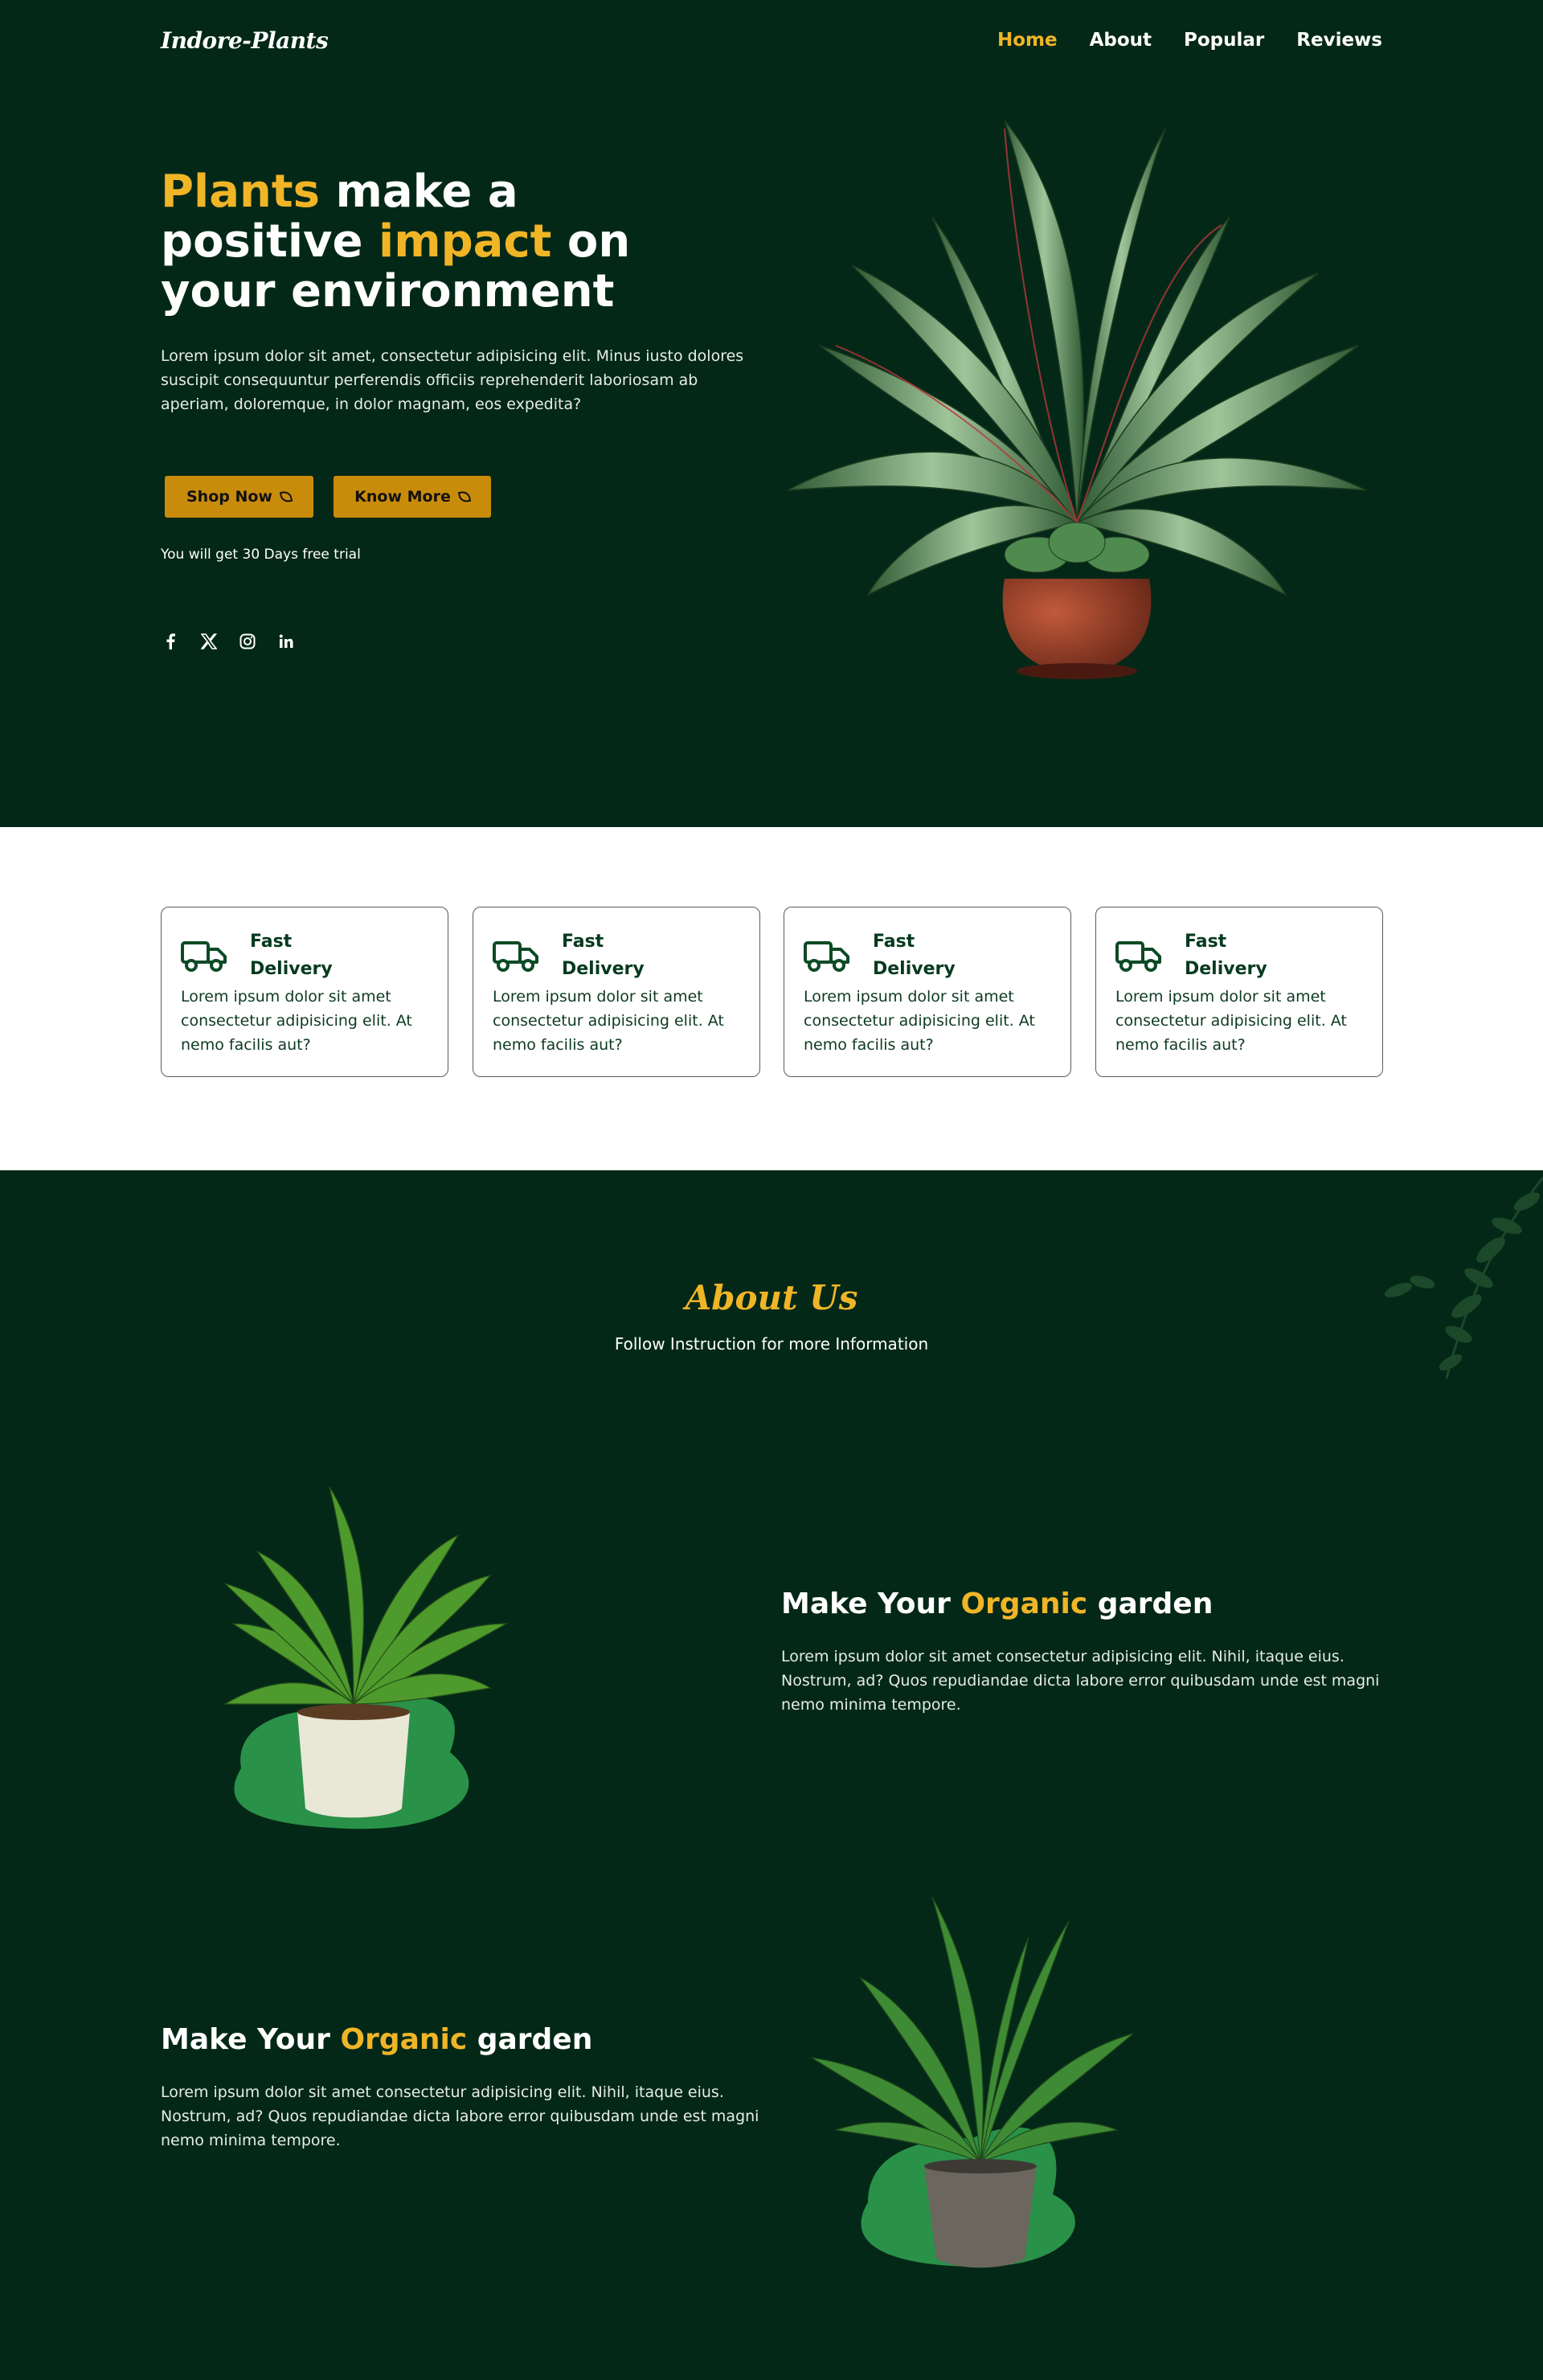  I want to click on hero-title-text-2: positive, so click(270, 241).